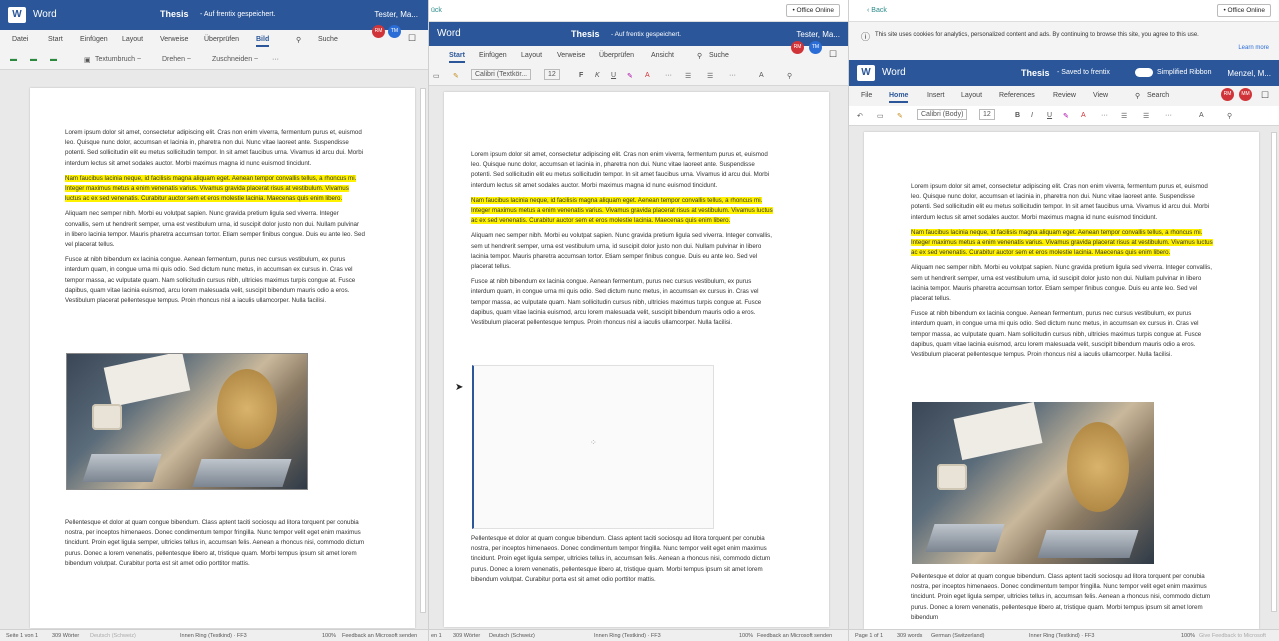 The width and height of the screenshot is (1279, 641). What do you see at coordinates (118, 59) in the screenshot?
I see `wrap-text-button: Textumbruch ~` at bounding box center [118, 59].